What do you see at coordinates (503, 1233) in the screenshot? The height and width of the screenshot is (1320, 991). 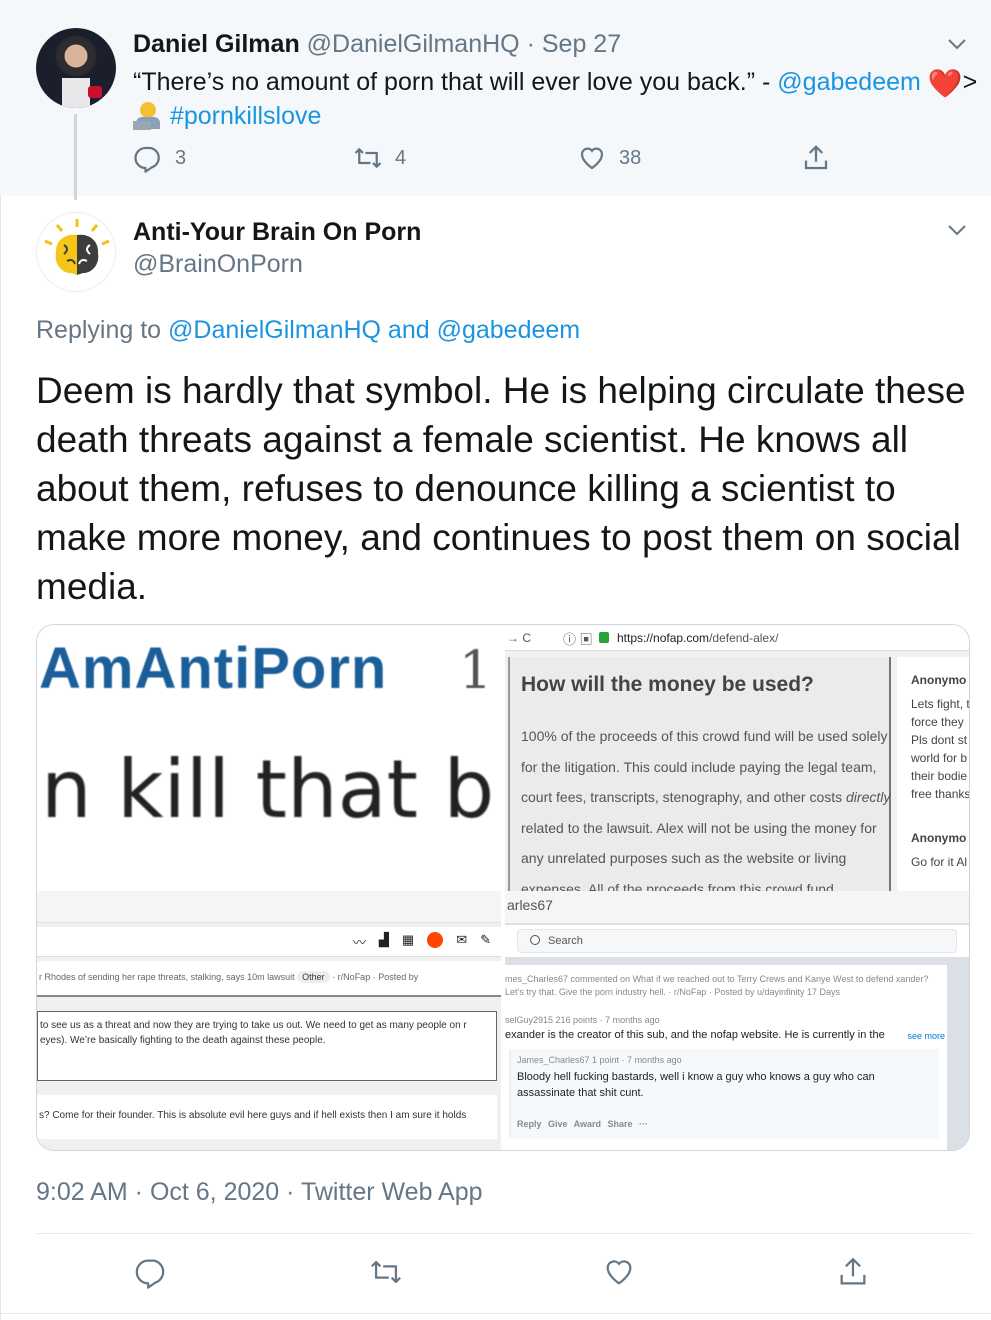 I see `divider` at bounding box center [503, 1233].